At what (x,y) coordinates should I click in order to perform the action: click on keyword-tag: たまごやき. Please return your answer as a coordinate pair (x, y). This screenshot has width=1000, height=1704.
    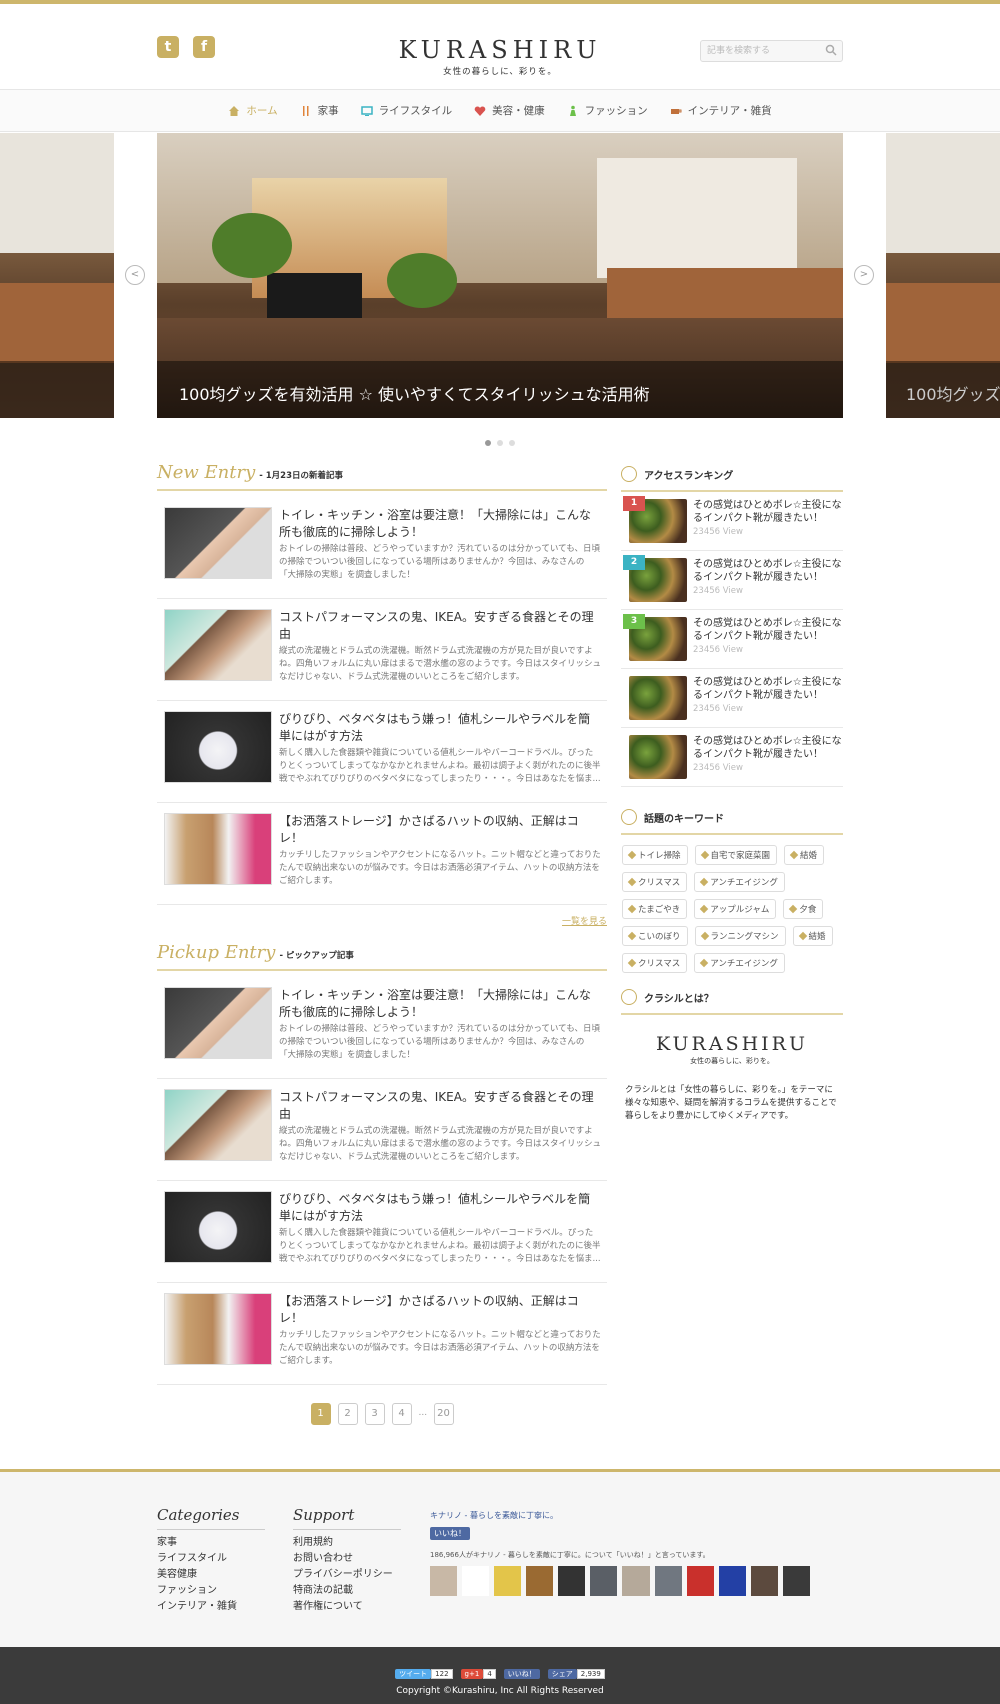
    Looking at the image, I should click on (655, 909).